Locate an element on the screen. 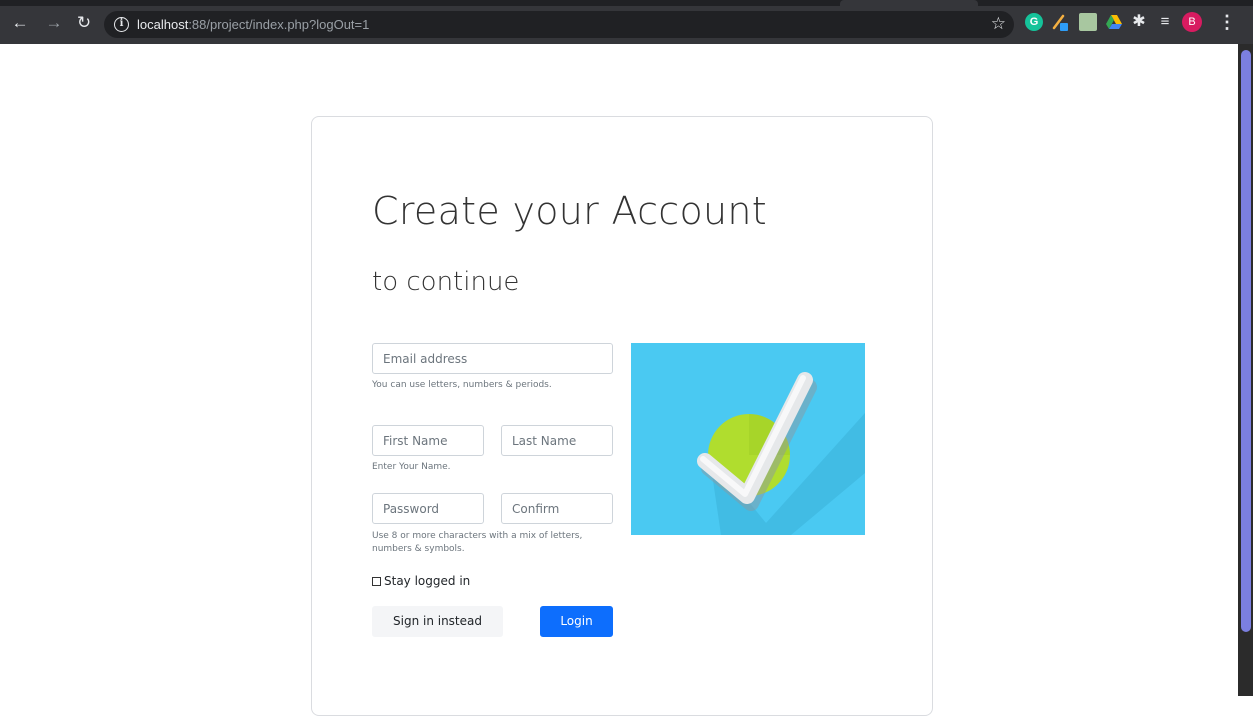  arrow-right-icon: → is located at coordinates (54, 22).